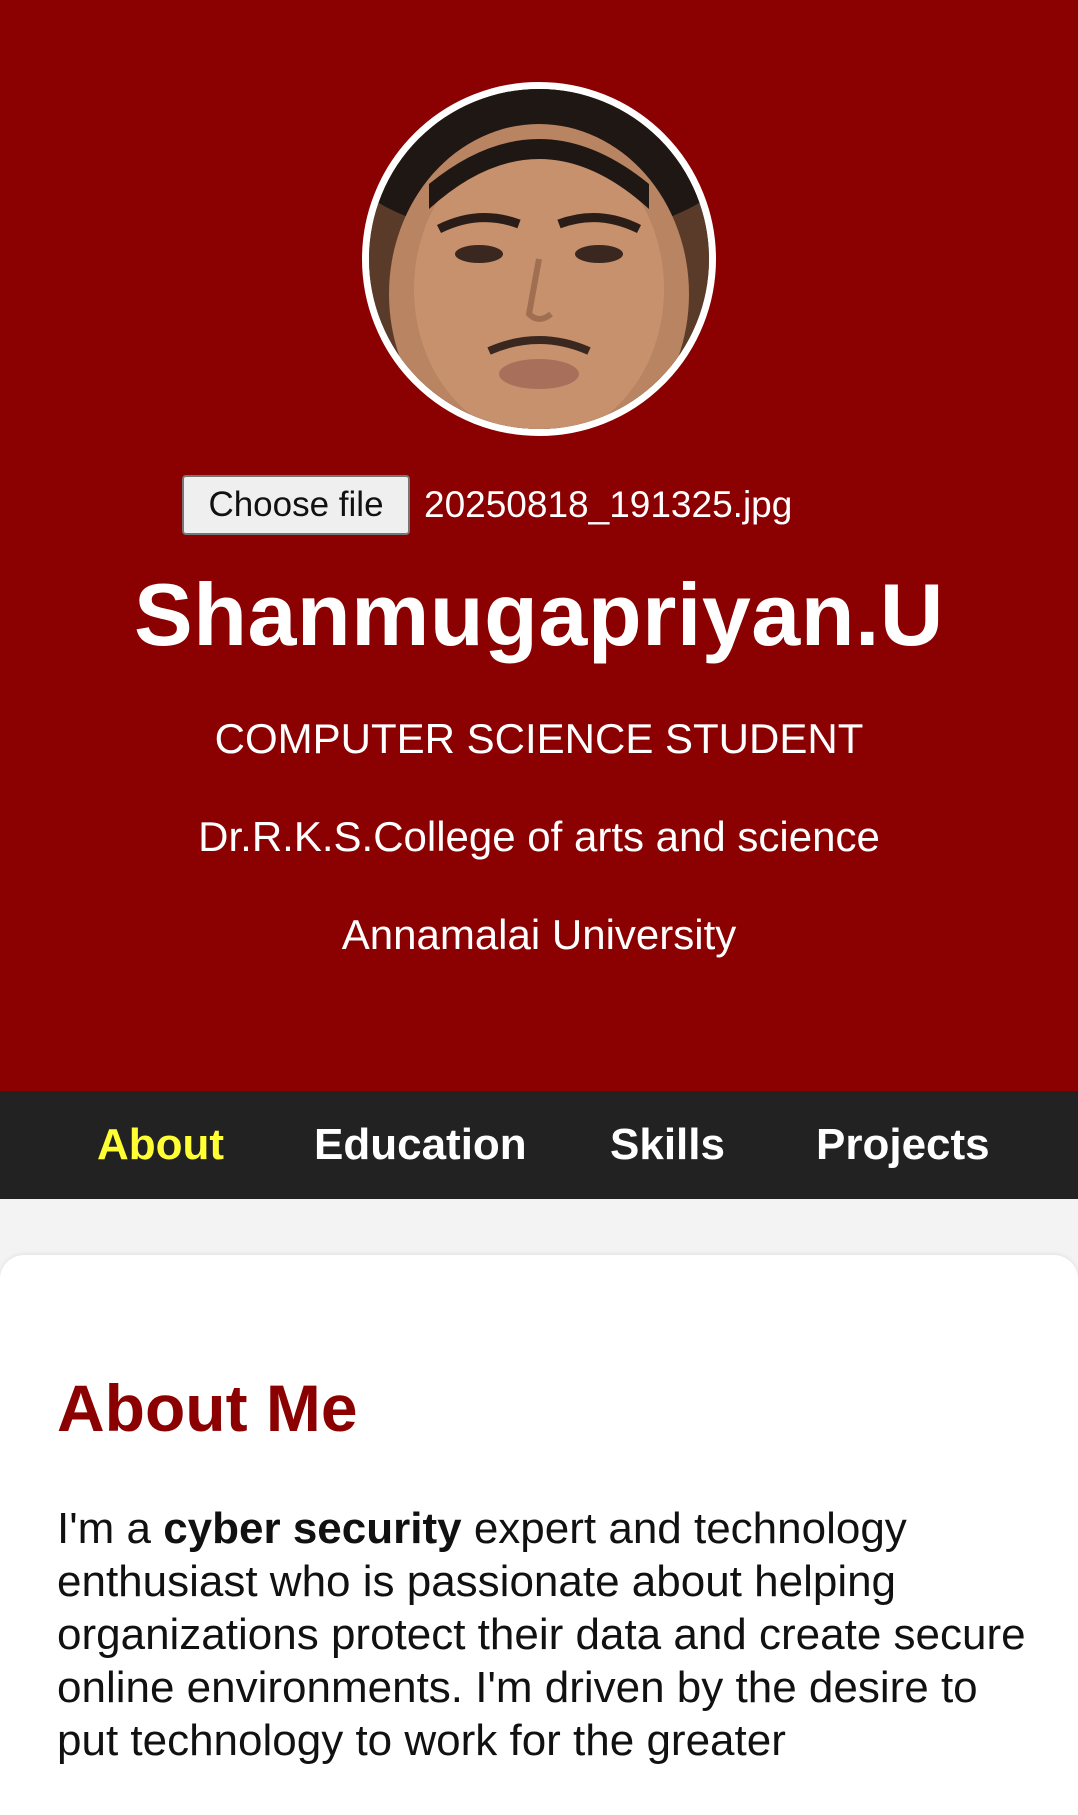  Describe the element at coordinates (539, 614) in the screenshot. I see `profile-name: Shanmugapriyan.U` at that location.